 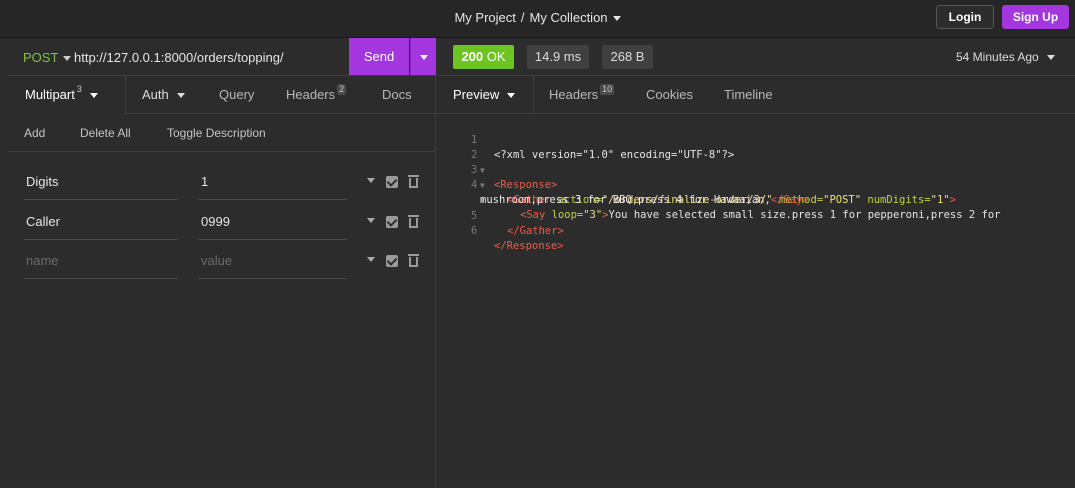 I want to click on status-badge: 200 OK, so click(x=483, y=57).